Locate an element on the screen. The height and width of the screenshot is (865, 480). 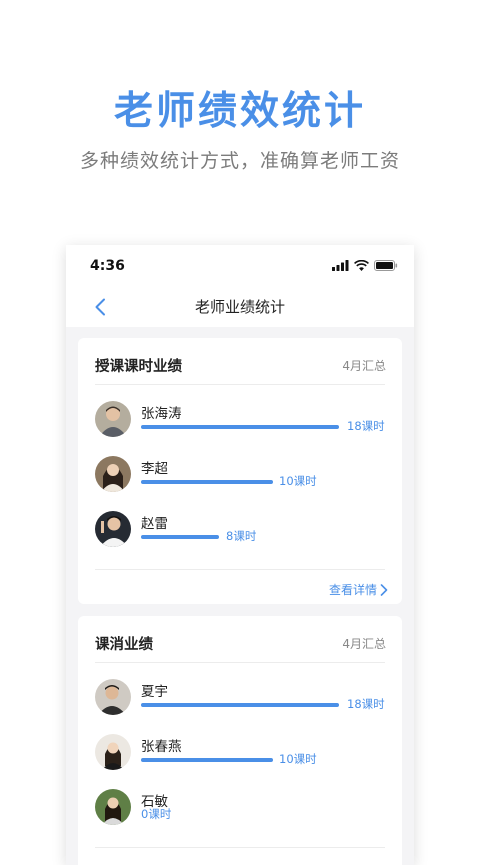
teacher-row: 李超 10课时 is located at coordinates (245, 476).